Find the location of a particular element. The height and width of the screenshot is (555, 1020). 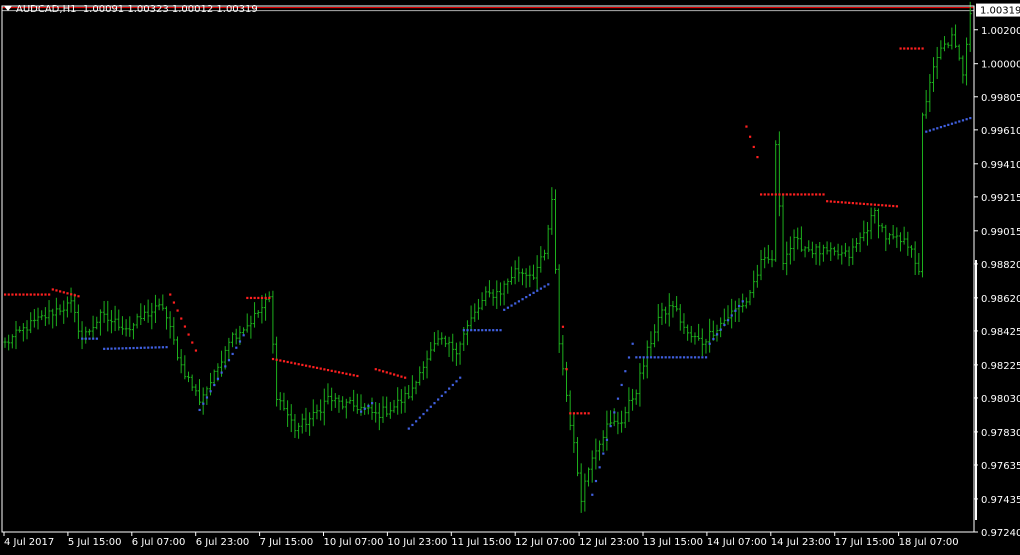

x-tick-label: 12 Jul 23:00 is located at coordinates (609, 542).